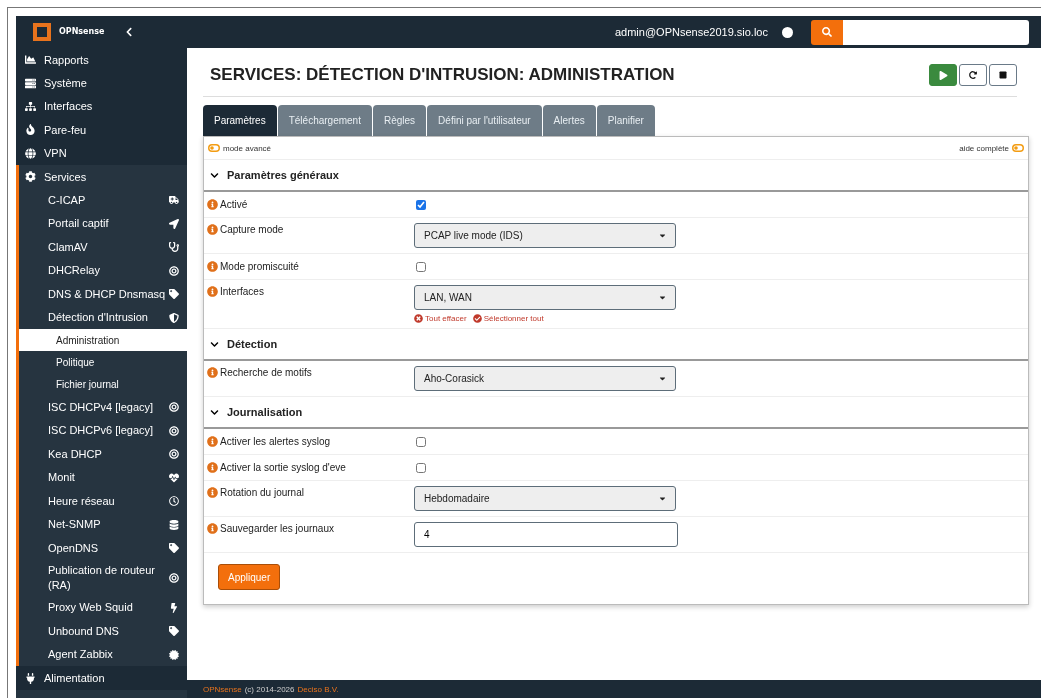 The width and height of the screenshot is (1041, 698). What do you see at coordinates (101, 106) in the screenshot?
I see `sidebar-item: Interfaces` at bounding box center [101, 106].